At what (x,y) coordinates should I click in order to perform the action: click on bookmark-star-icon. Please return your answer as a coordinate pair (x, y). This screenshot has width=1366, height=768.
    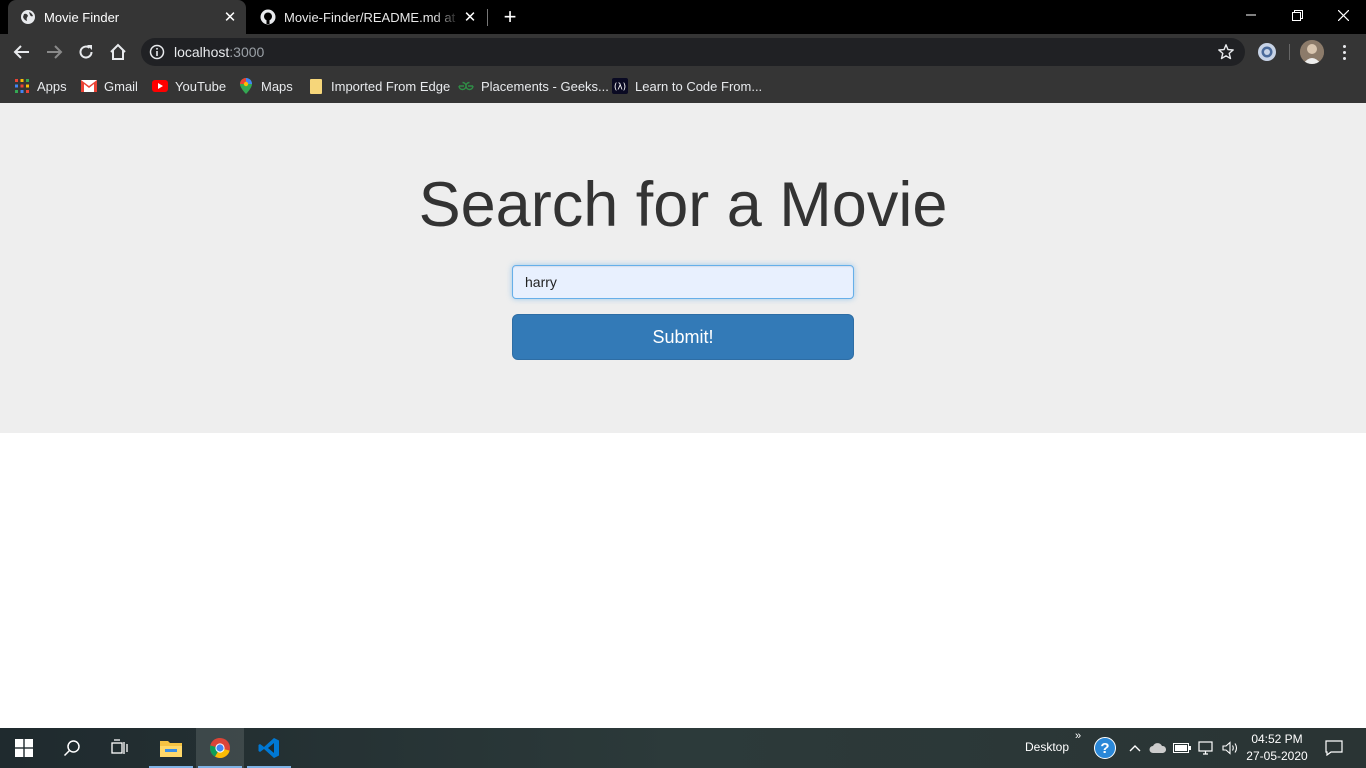
    Looking at the image, I should click on (1226, 52).